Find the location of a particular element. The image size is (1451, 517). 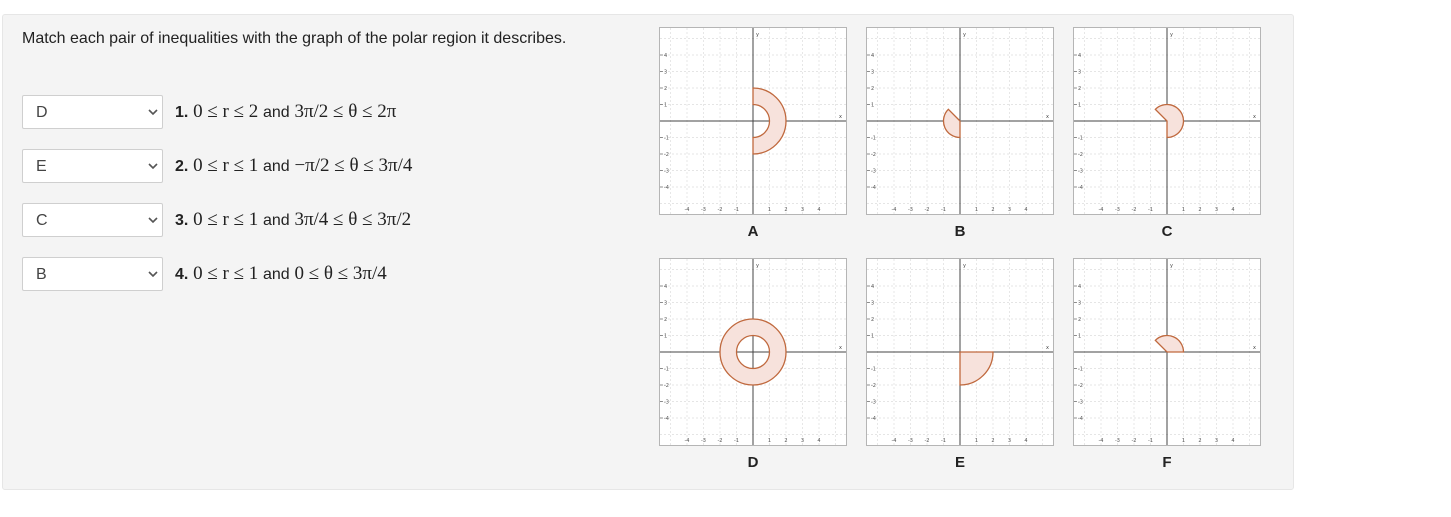

polar-graph-e: x y -4 -3 -2 -1 1 2 3 4 4 3 2 1 -1 -2 -3 -4 E is located at coordinates (960, 365).